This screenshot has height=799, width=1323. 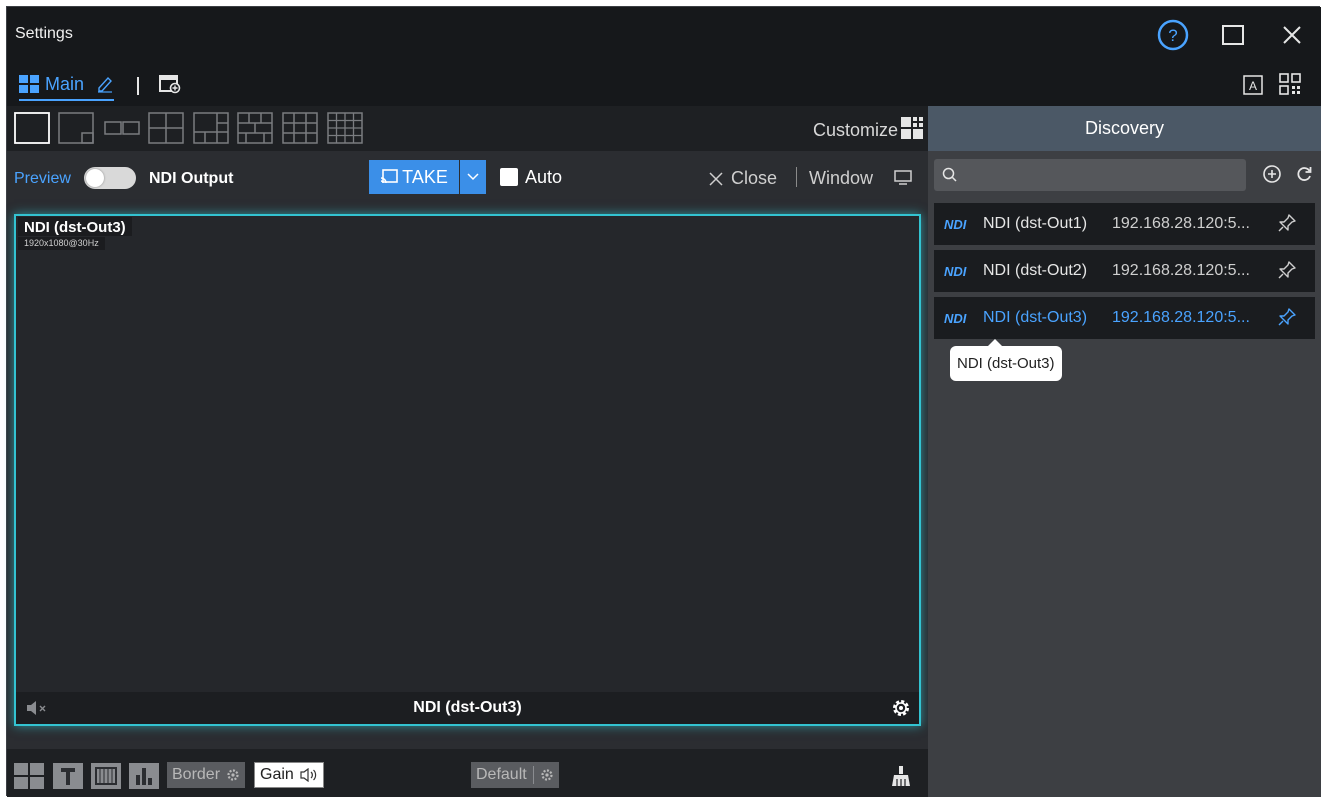 I want to click on take-button: TAKE, so click(x=414, y=177).